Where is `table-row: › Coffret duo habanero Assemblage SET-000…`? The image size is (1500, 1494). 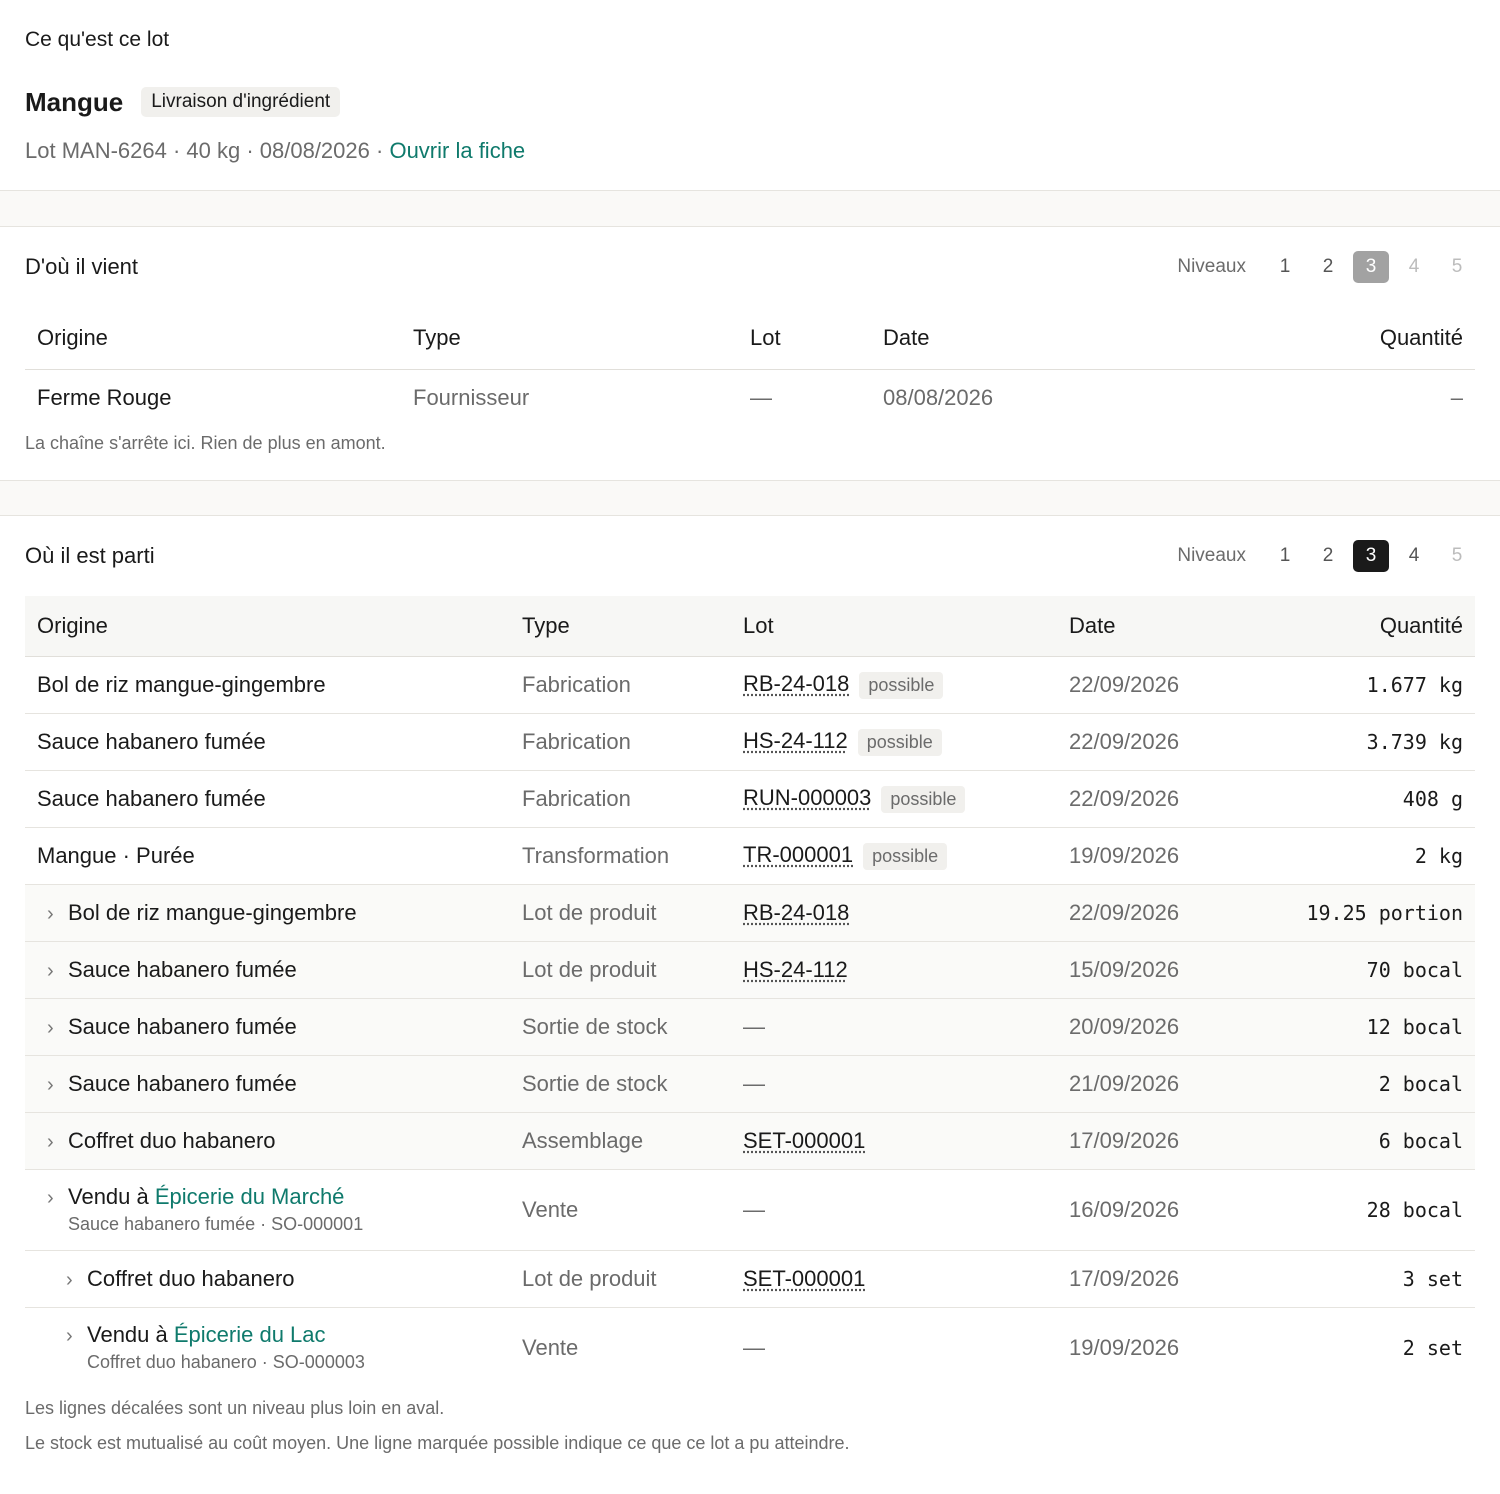 table-row: › Coffret duo habanero Assemblage SET-000… is located at coordinates (750, 1141).